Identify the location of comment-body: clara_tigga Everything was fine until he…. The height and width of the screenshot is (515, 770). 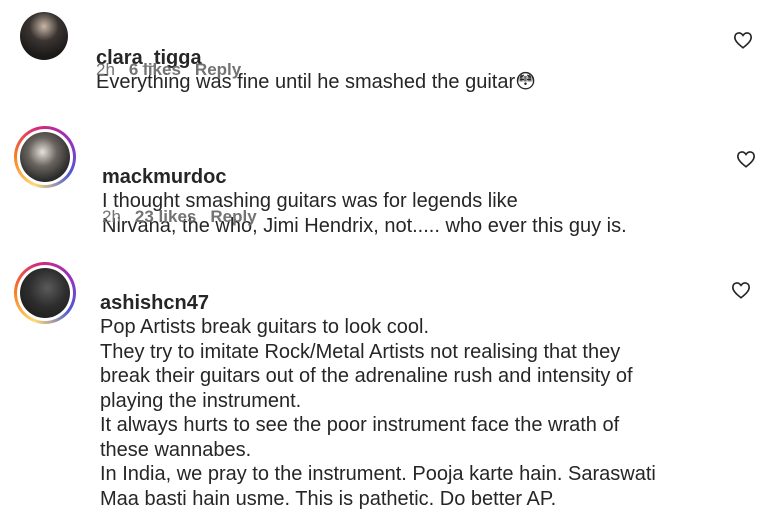
(406, 58).